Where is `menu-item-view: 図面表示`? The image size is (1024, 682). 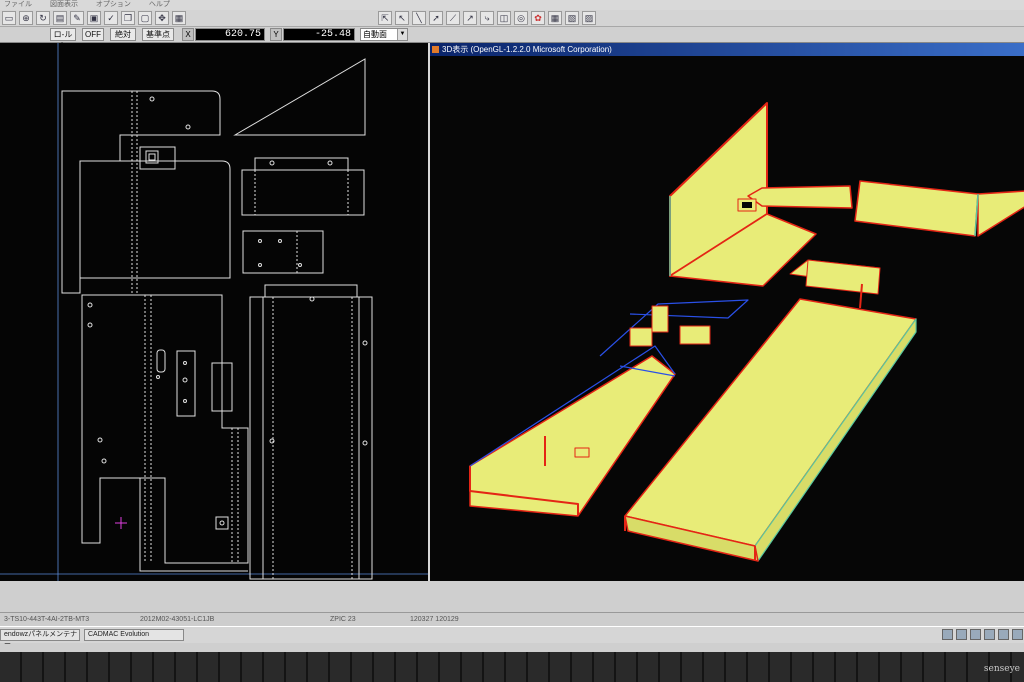
menu-item-view: 図面表示 is located at coordinates (64, 4).